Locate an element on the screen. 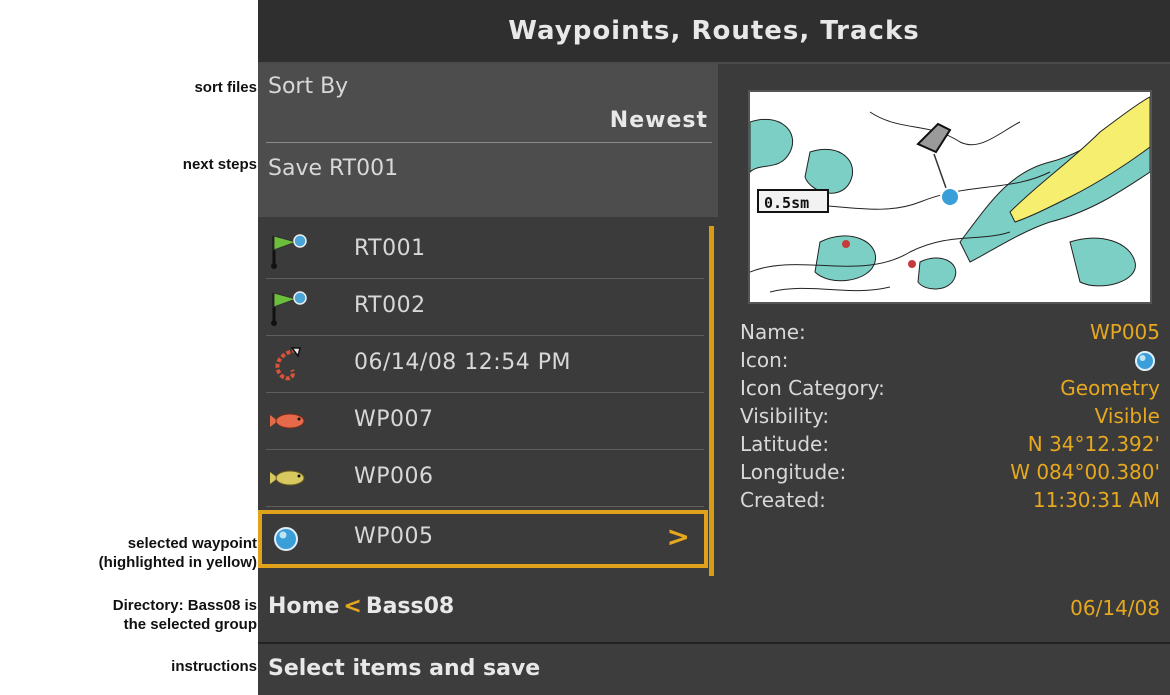  breadcrumb: Home < Bass08 is located at coordinates (361, 606).